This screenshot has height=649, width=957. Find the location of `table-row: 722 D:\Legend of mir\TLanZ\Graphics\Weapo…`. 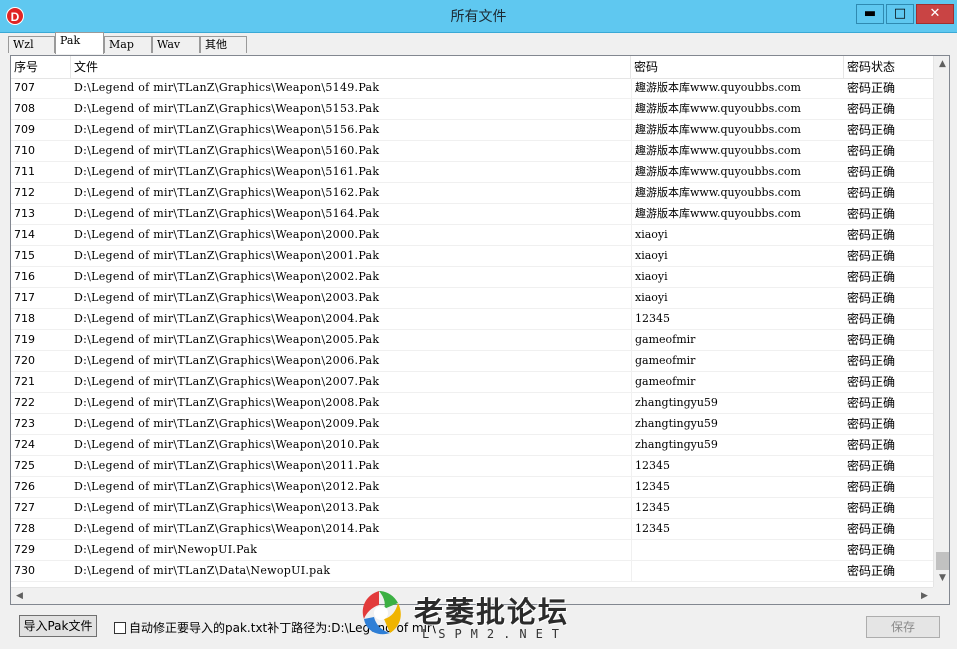

table-row: 722 D:\Legend of mir\TLanZ\Graphics\Weapo… is located at coordinates (472, 403).